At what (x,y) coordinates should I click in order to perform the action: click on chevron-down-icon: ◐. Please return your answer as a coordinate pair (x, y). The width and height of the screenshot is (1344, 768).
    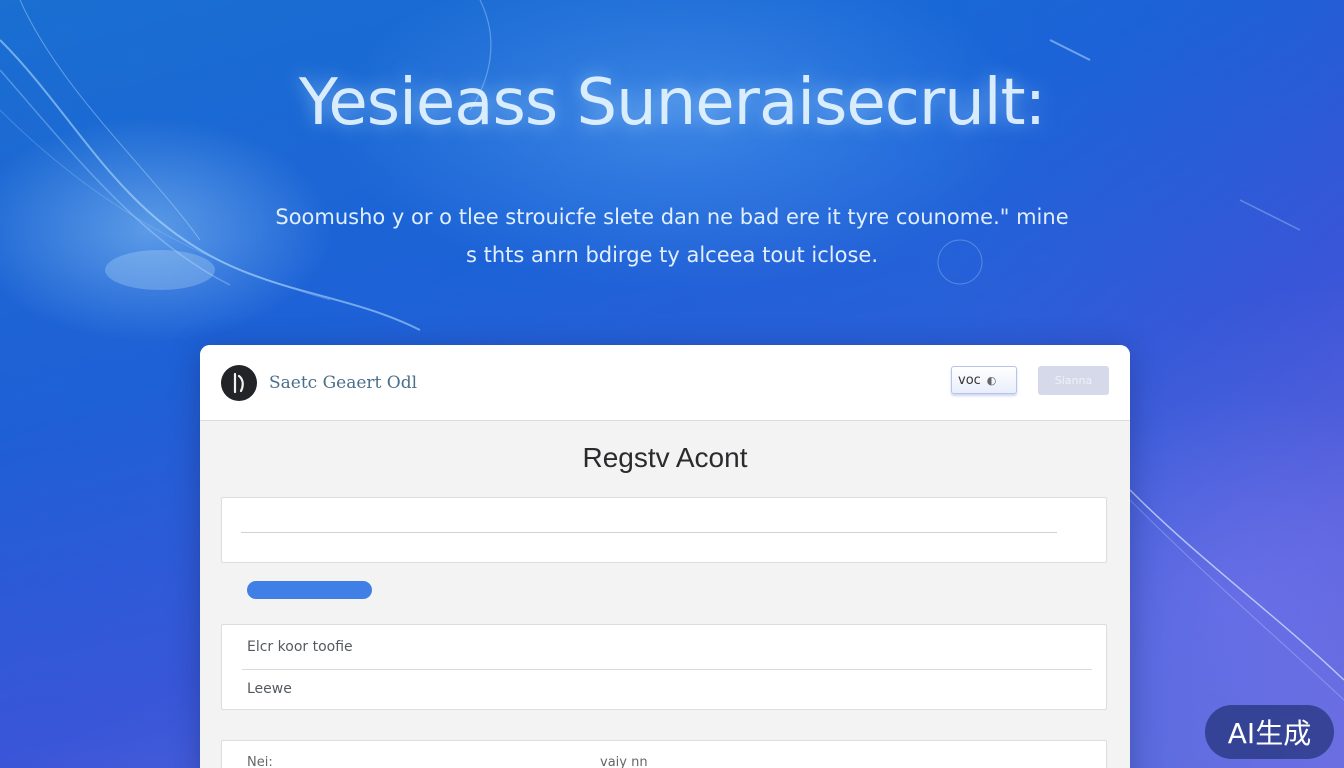
    Looking at the image, I should click on (991, 380).